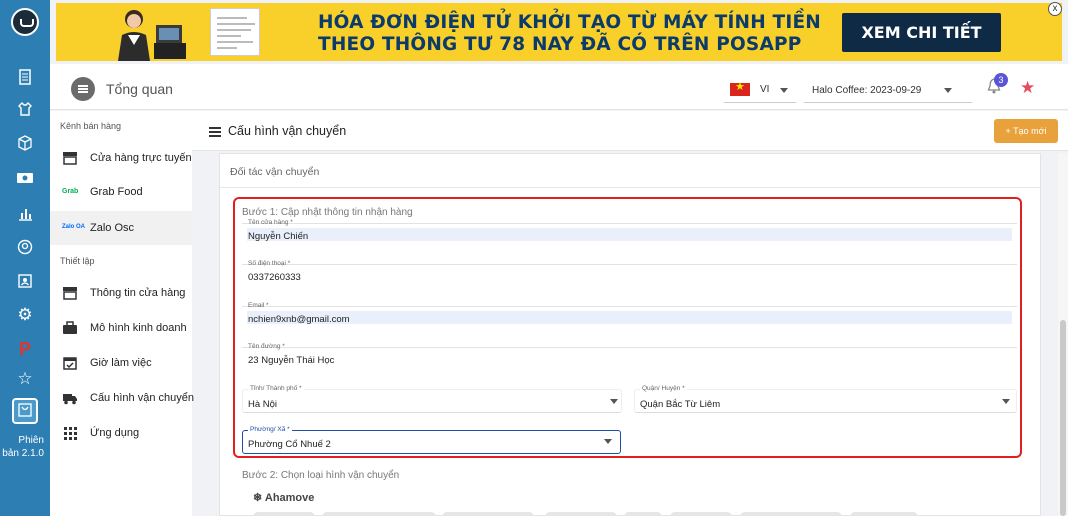  Describe the element at coordinates (1027, 88) in the screenshot. I see `favorite-star-icon: ★` at that location.